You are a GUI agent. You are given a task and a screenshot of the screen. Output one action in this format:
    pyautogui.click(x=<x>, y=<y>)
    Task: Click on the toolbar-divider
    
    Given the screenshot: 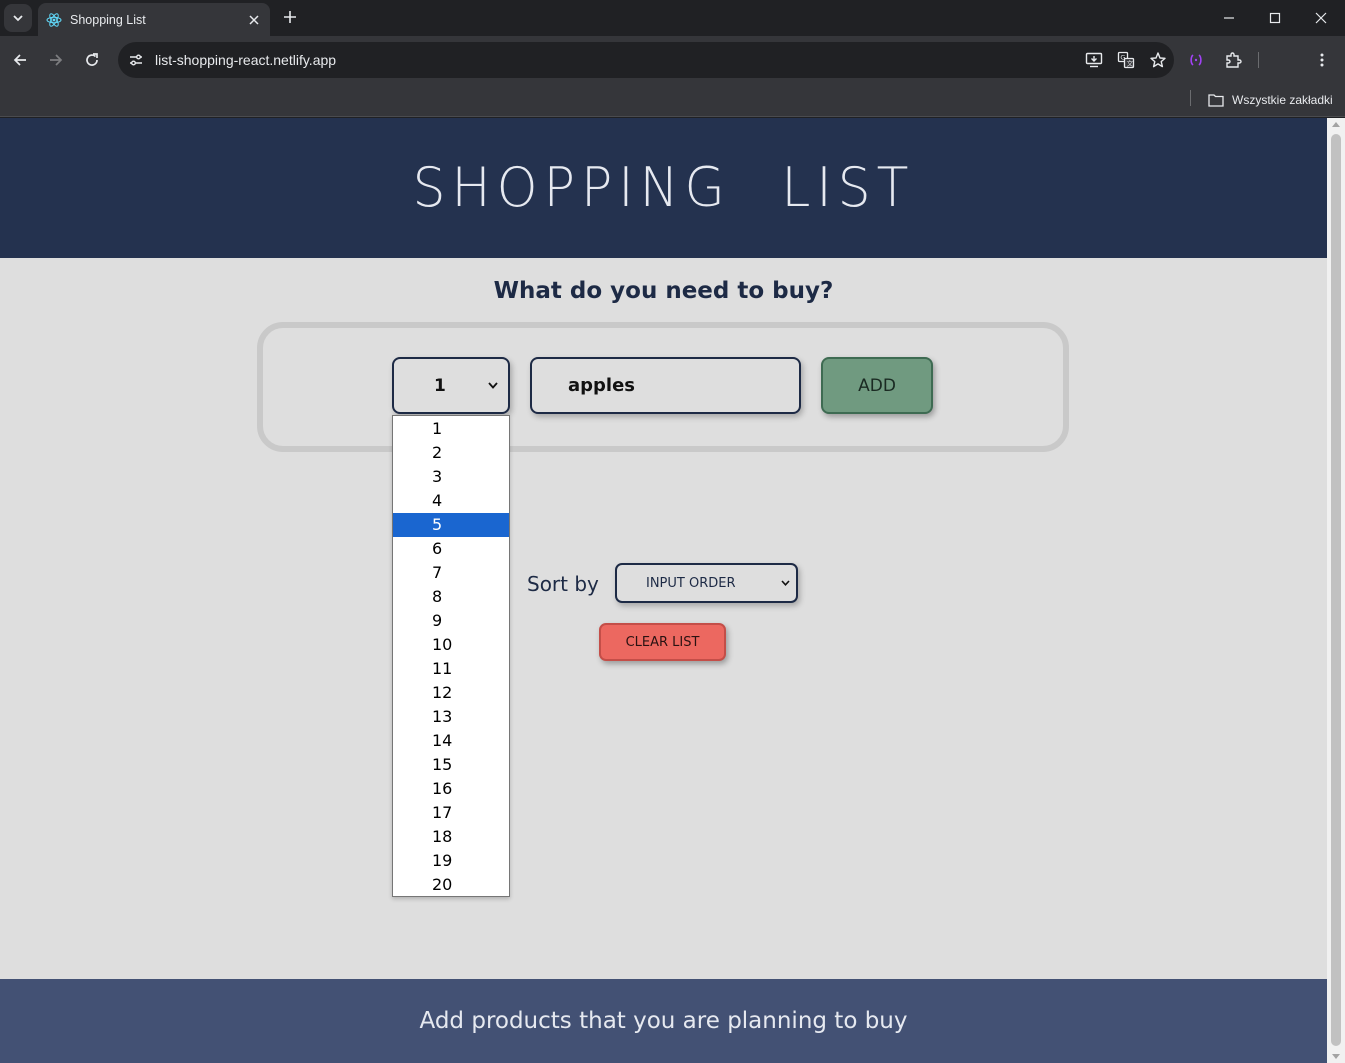 What is the action you would take?
    pyautogui.click(x=1258, y=60)
    